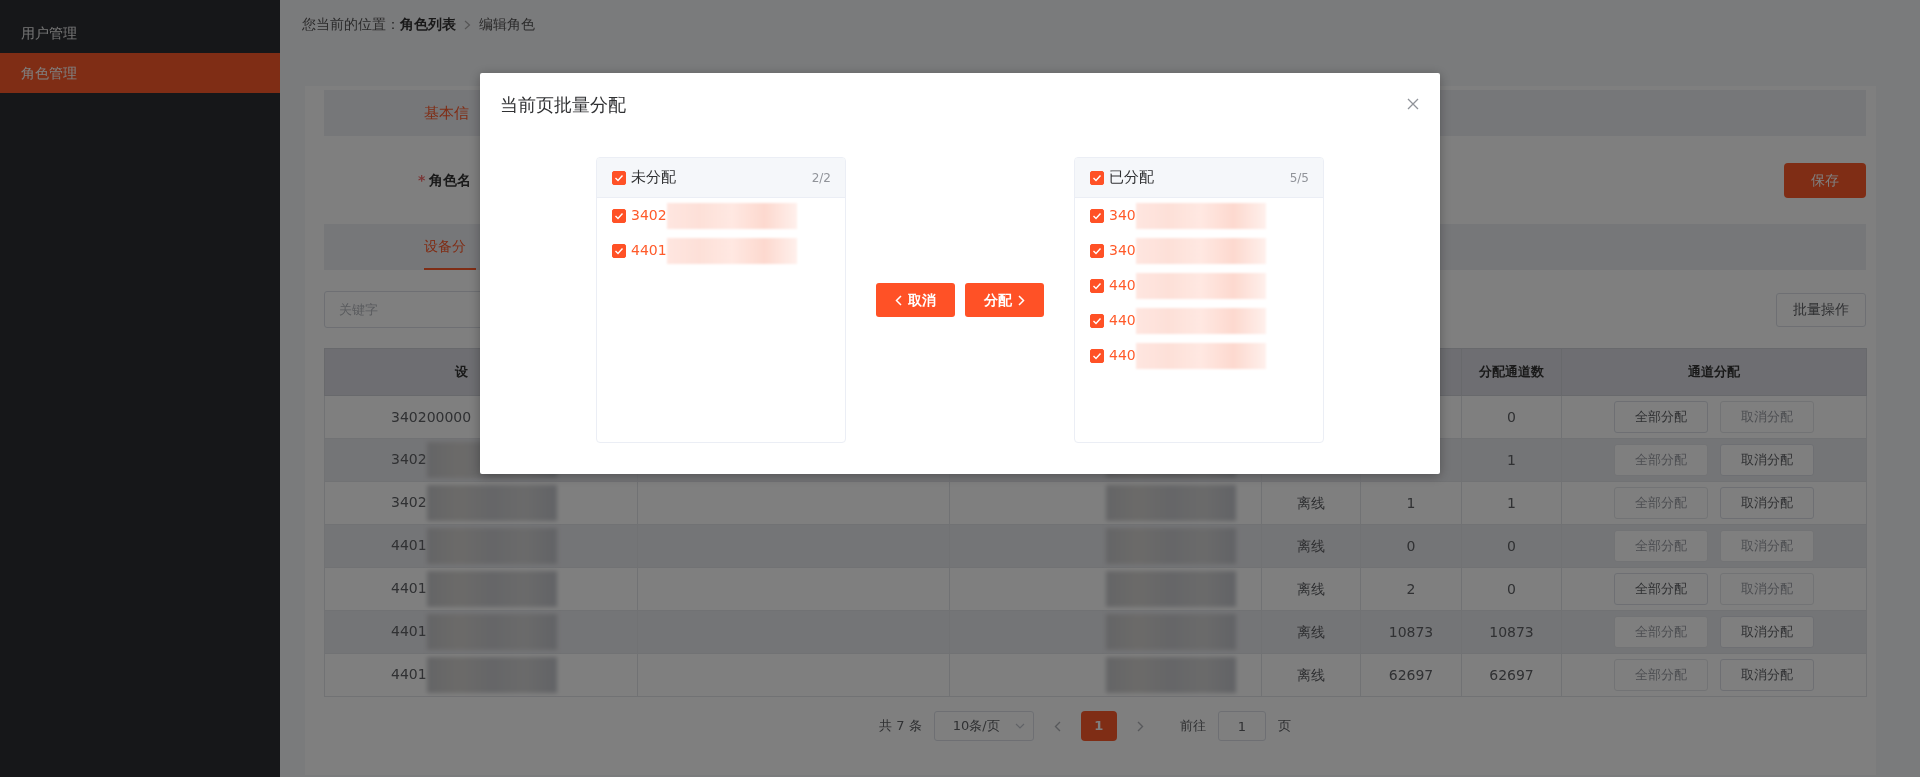 This screenshot has height=777, width=1920. I want to click on previous-page-icon, so click(1057, 726).